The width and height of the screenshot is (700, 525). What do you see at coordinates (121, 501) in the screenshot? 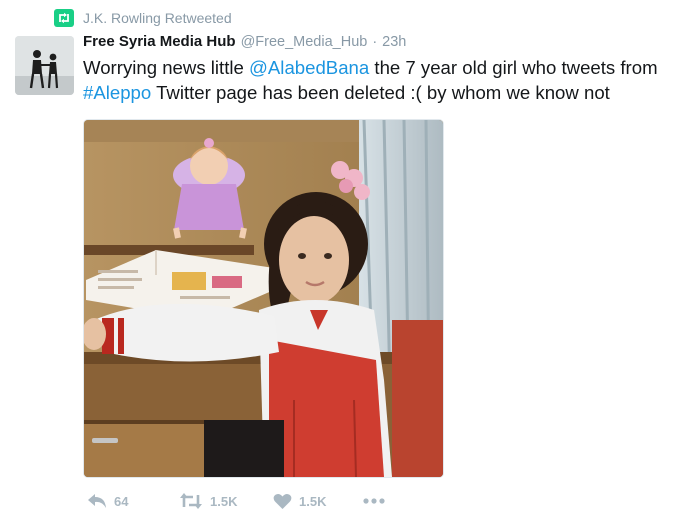
I see `reply-count: 64` at bounding box center [121, 501].